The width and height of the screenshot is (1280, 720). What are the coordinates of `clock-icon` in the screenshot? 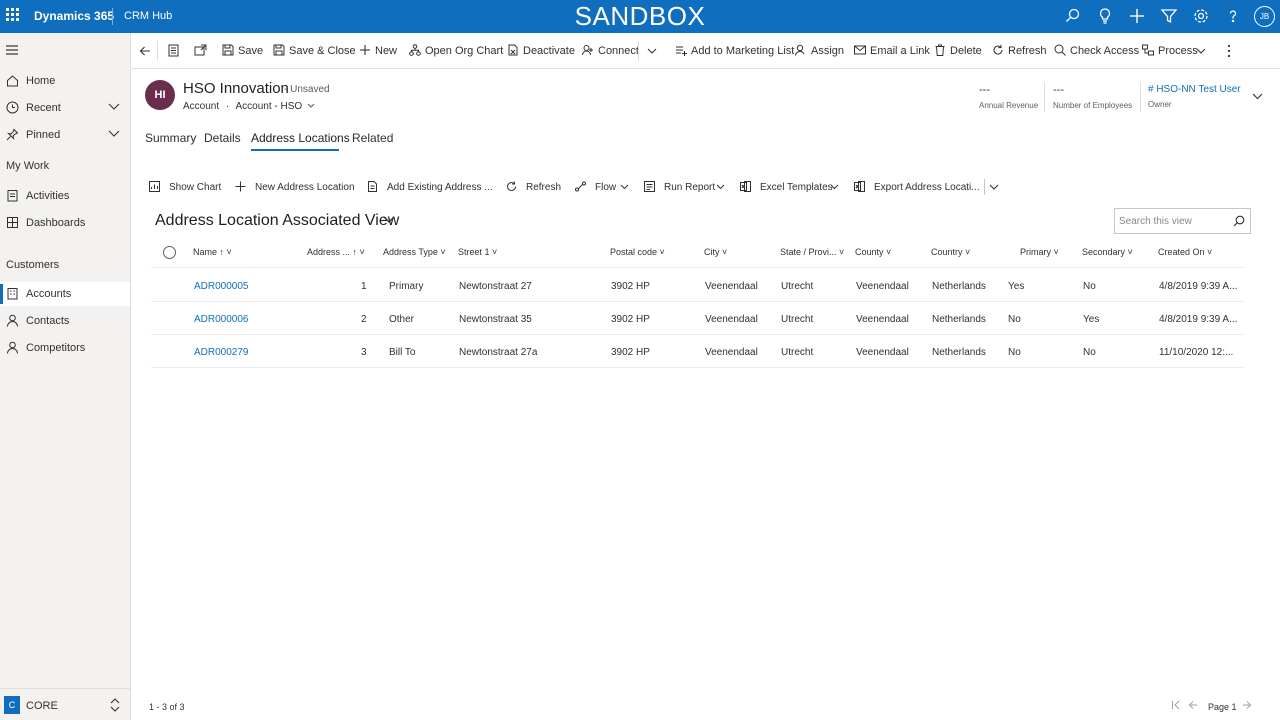 It's located at (12, 107).